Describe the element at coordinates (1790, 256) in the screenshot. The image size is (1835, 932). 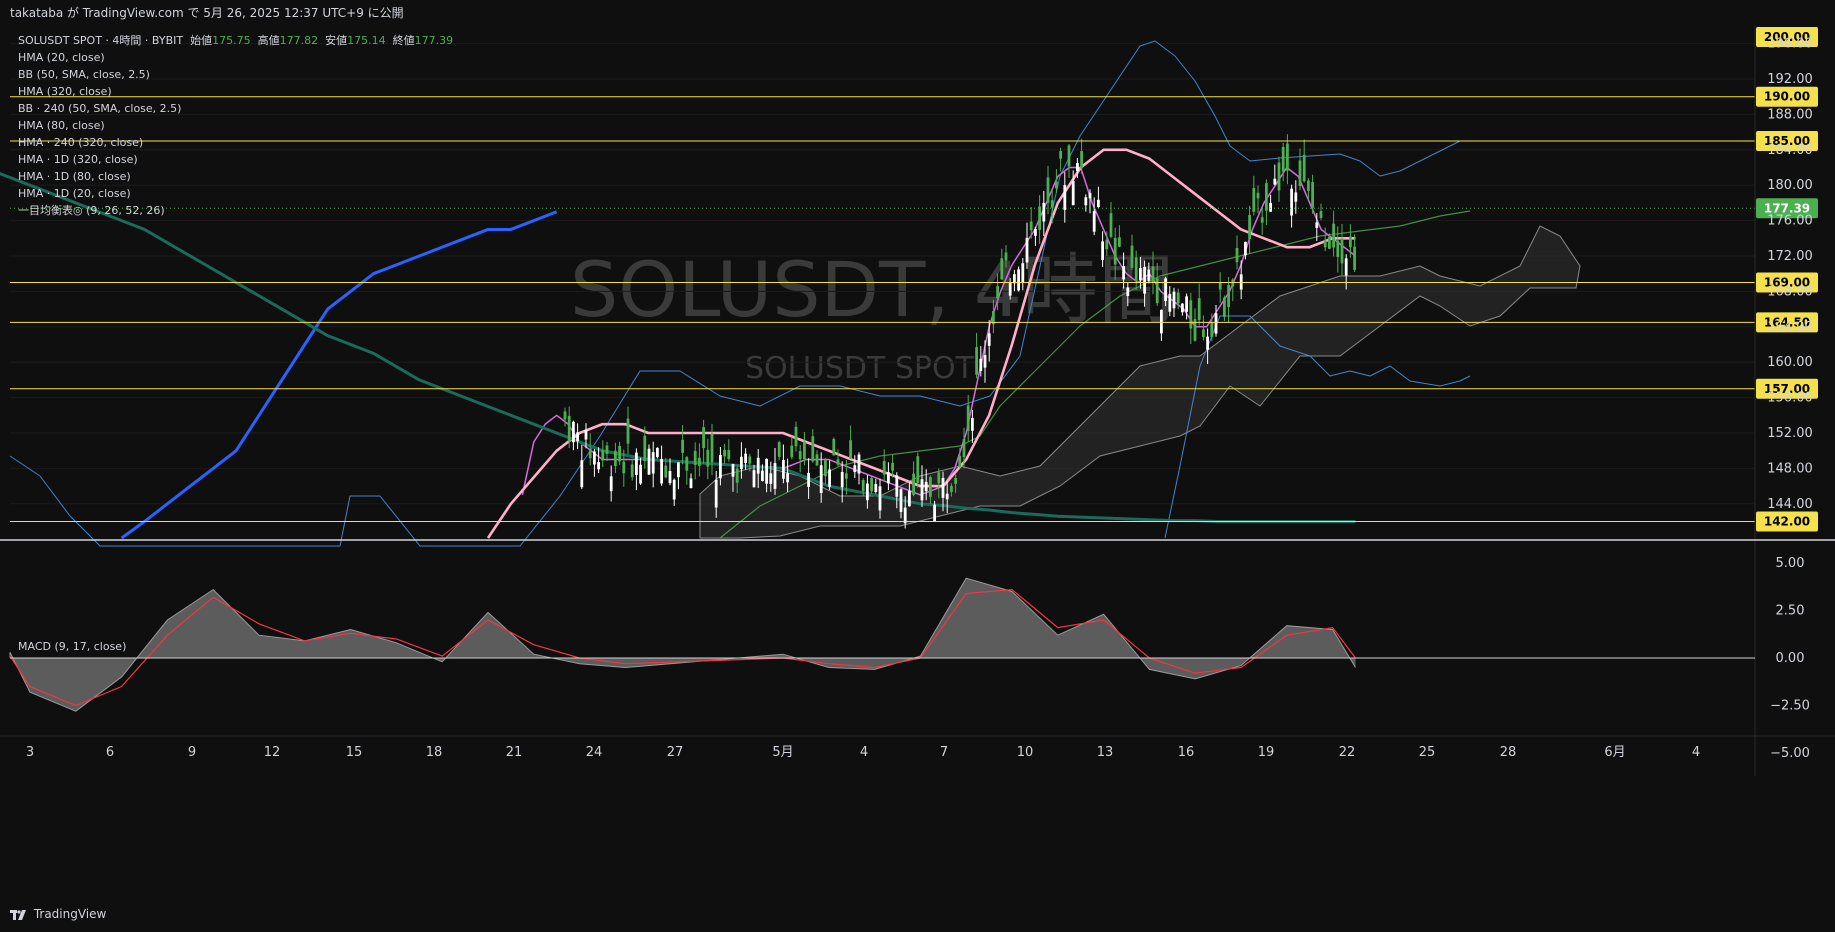
I see `y-tick-label: 172.00` at that location.